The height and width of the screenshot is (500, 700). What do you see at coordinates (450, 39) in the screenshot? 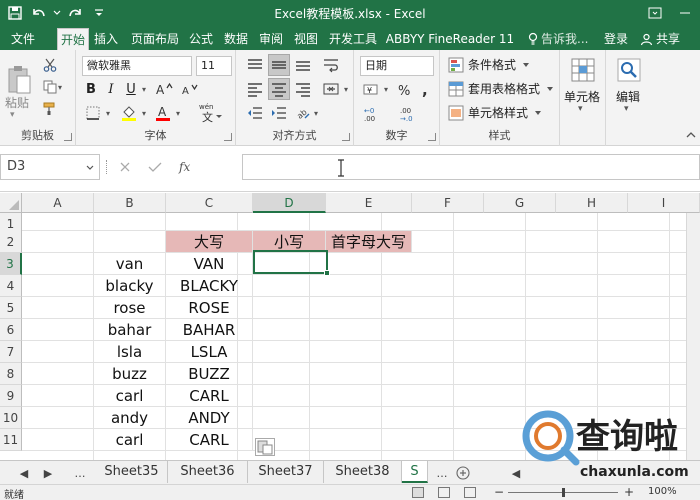
I see `tab-abbyy: ABBYY FineReader 11` at bounding box center [450, 39].